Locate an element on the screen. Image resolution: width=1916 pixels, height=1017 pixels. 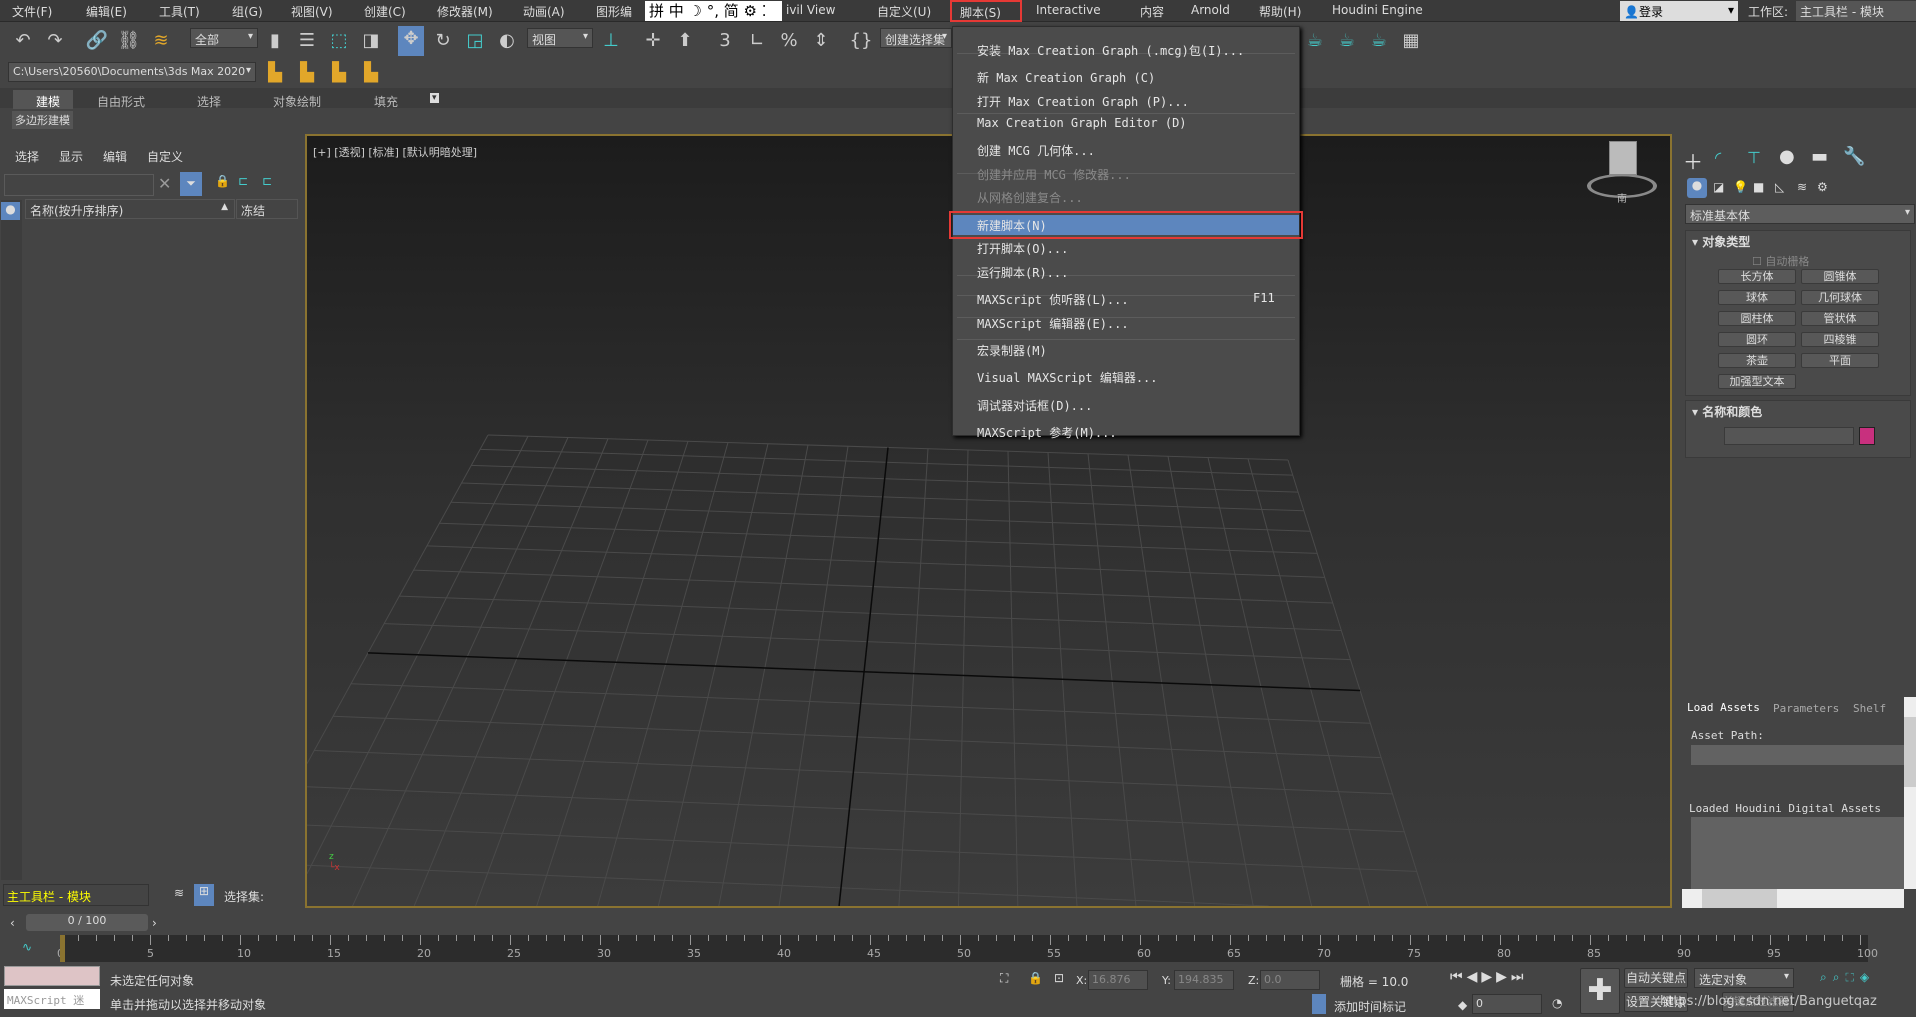
menu-content: 内容 is located at coordinates (1152, 11).